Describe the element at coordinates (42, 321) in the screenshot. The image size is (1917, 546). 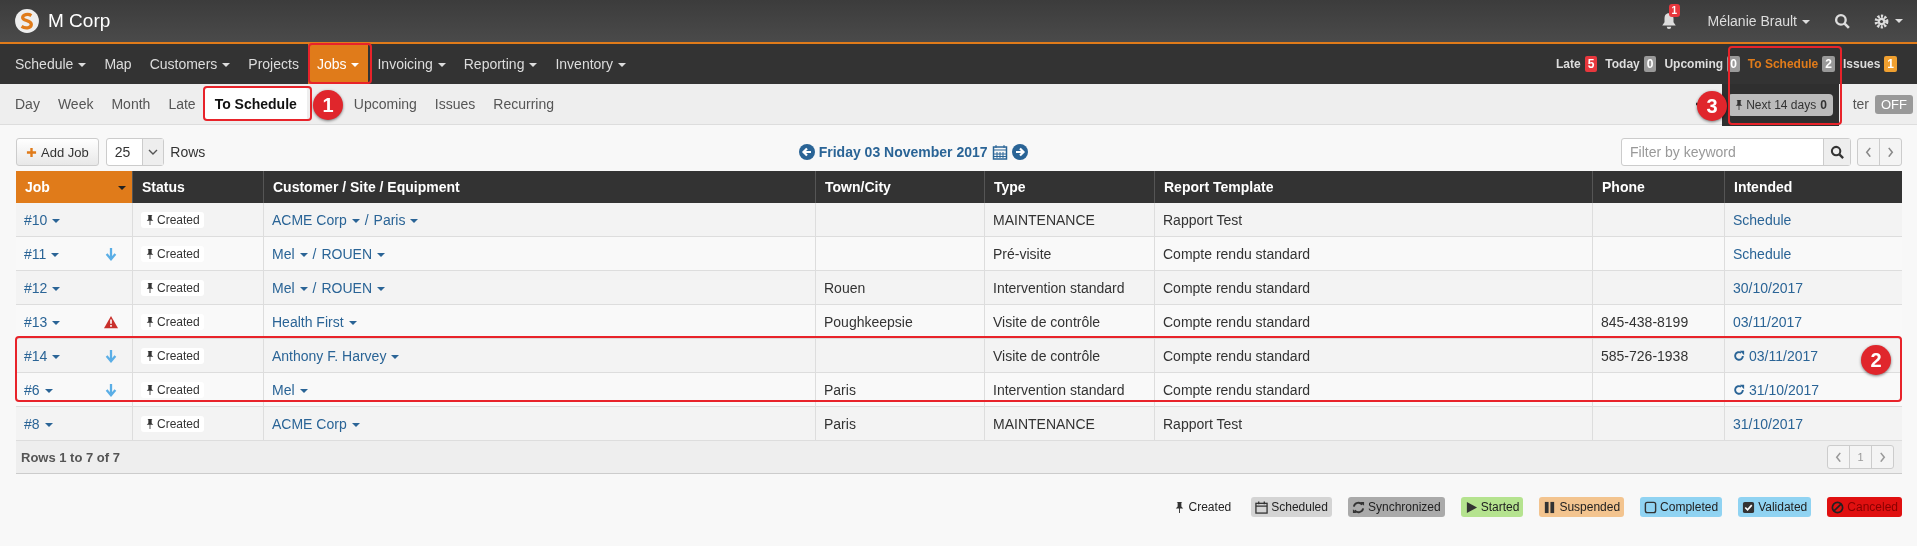
I see `job-link: #13` at that location.